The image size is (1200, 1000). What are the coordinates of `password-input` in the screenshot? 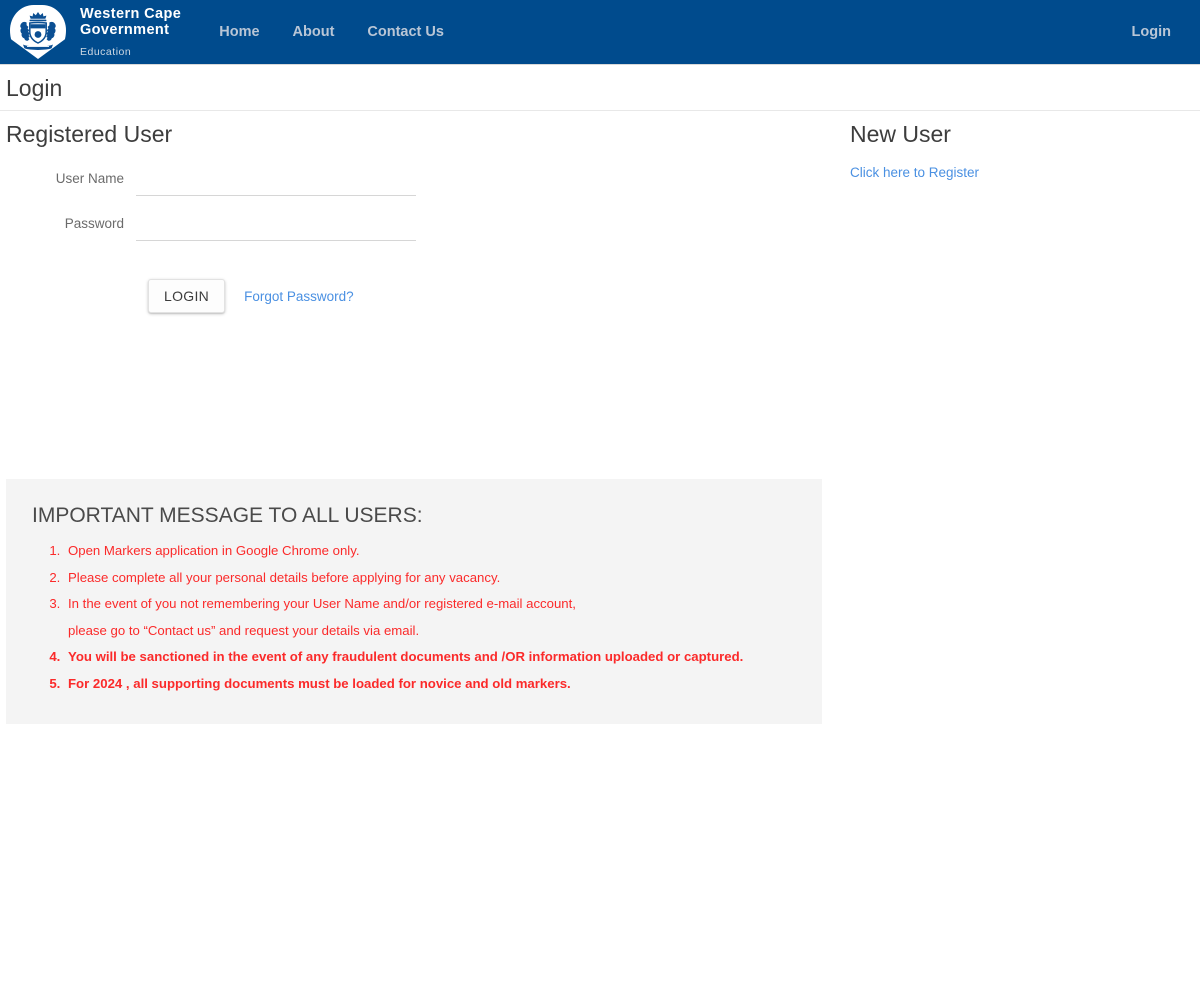 It's located at (276, 228).